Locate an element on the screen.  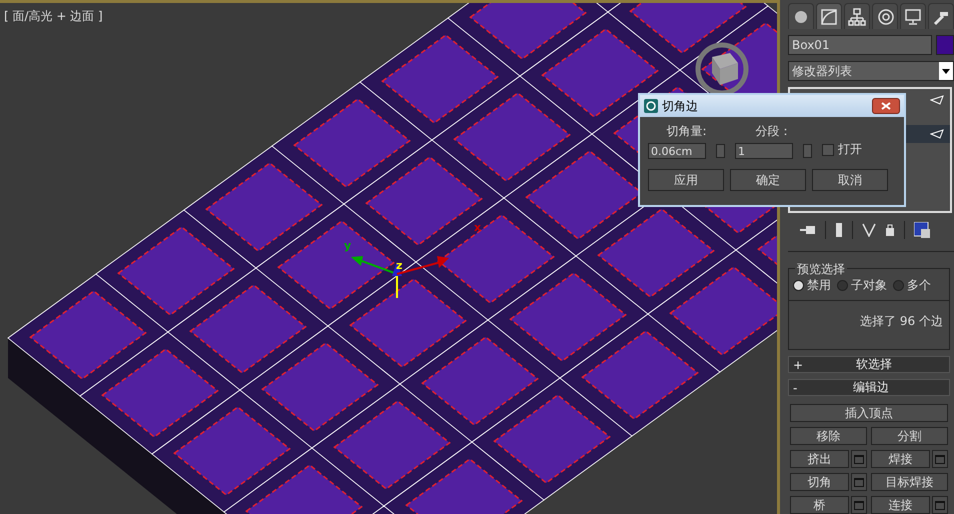
number-field: 0.06cm is located at coordinates (677, 151).